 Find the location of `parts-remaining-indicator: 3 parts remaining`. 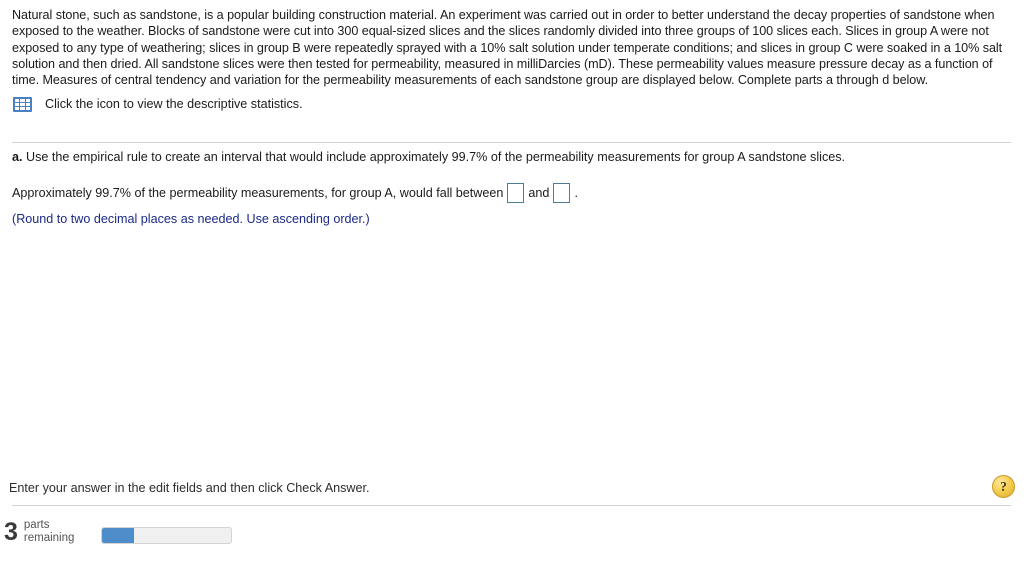

parts-remaining-indicator: 3 parts remaining is located at coordinates (39, 532).